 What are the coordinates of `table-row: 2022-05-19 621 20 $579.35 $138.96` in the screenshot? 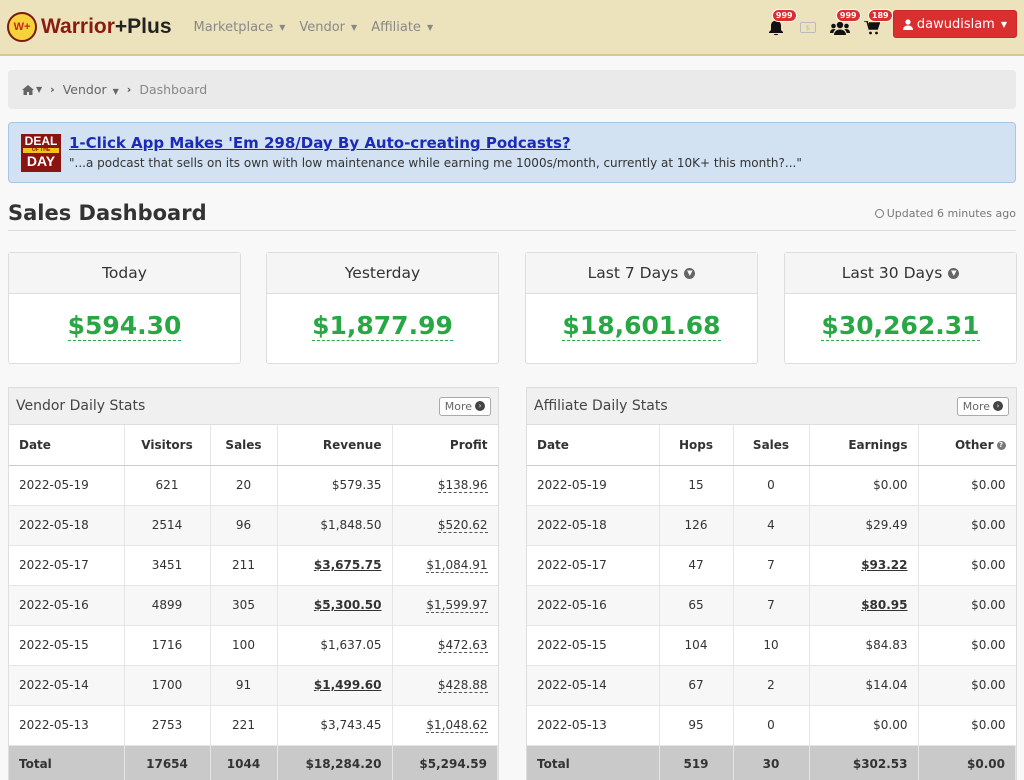 It's located at (253, 484).